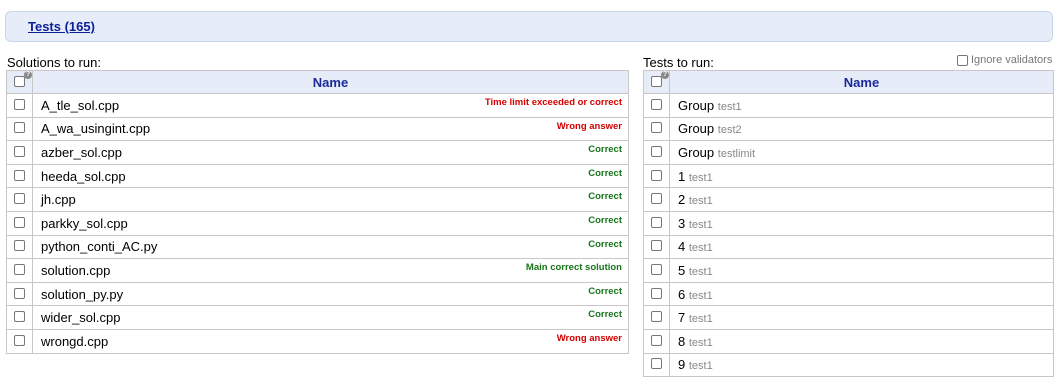 This screenshot has width=1064, height=377. Describe the element at coordinates (96, 129) in the screenshot. I see `solution-name: A_wa_usingint.cpp` at that location.